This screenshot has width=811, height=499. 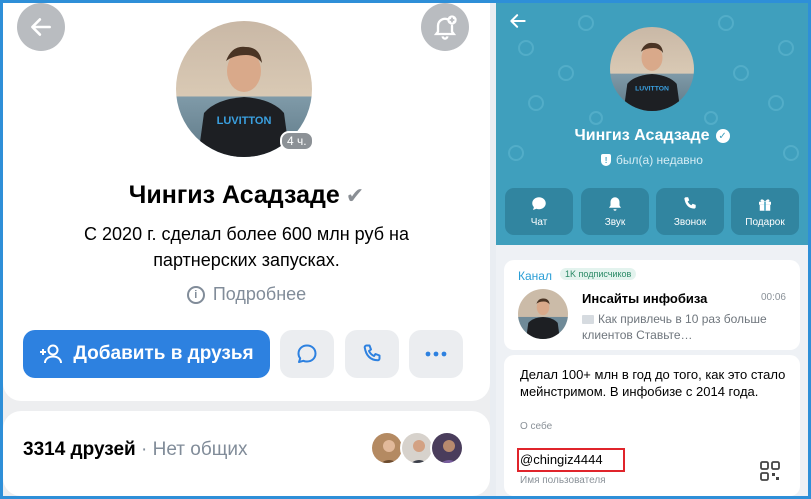 What do you see at coordinates (765, 211) in the screenshot?
I see `gift-action-button: Подарок` at bounding box center [765, 211].